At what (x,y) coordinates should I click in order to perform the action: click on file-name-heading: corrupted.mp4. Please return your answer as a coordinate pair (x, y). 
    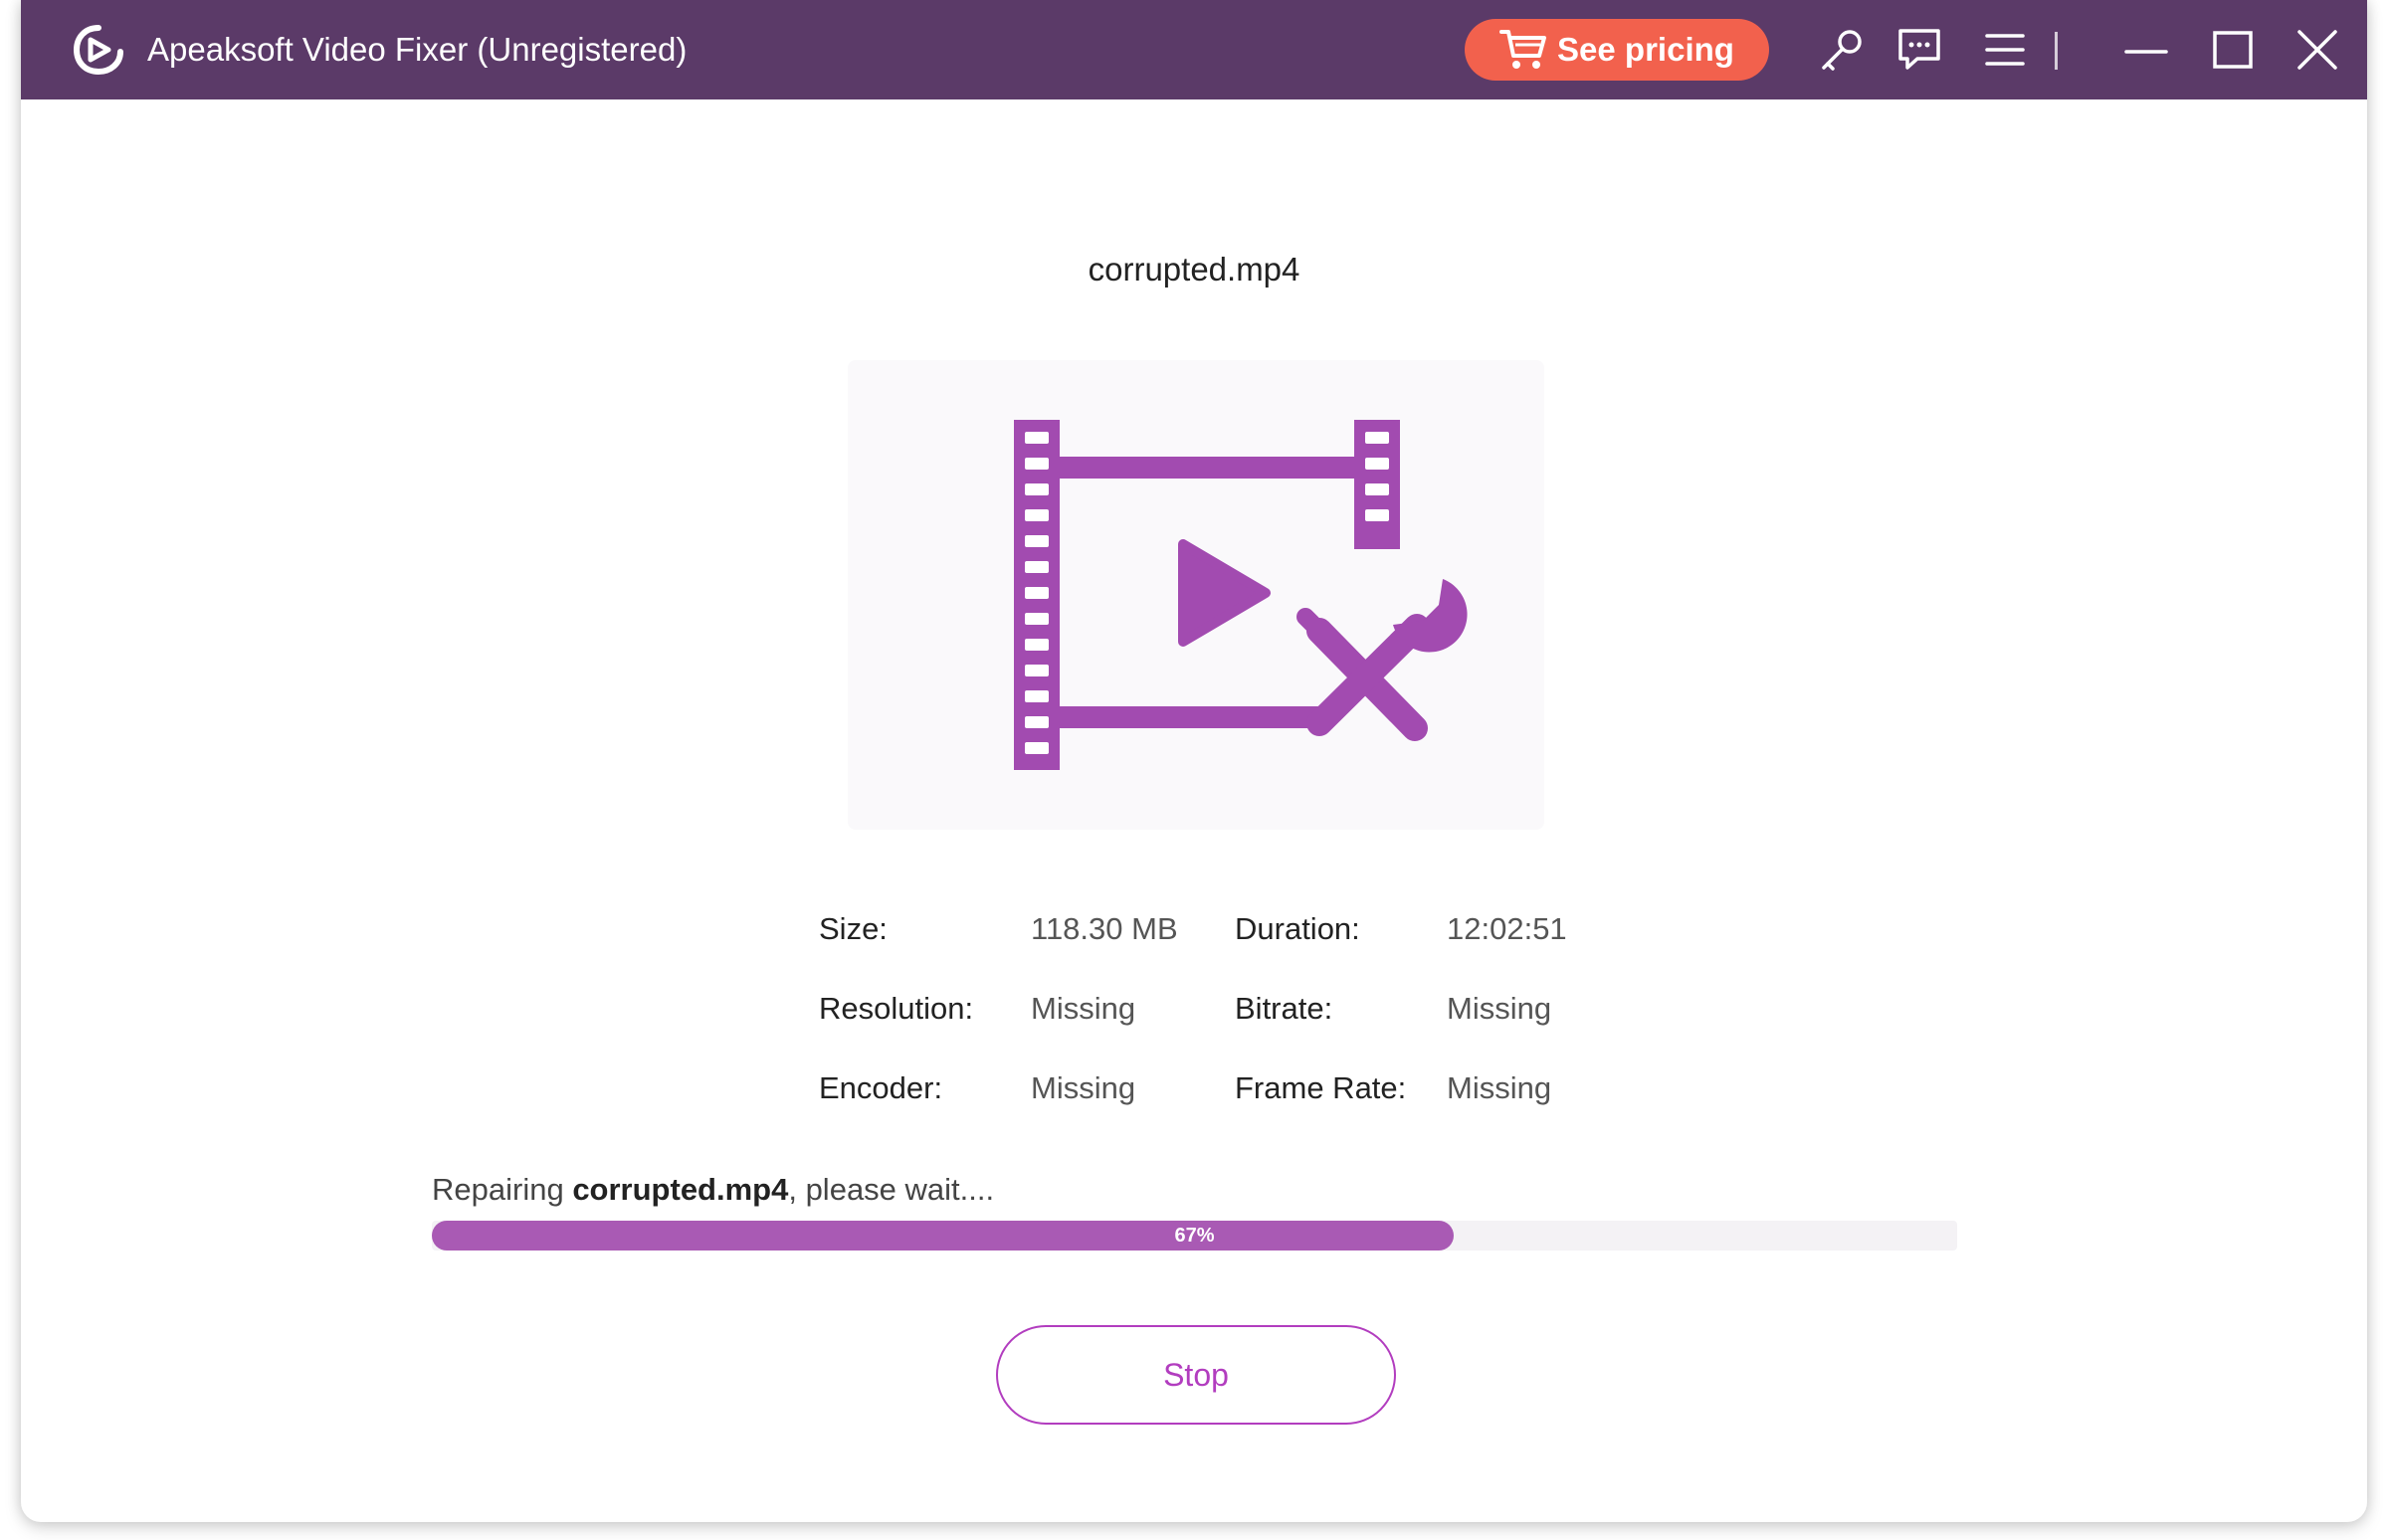
    Looking at the image, I should click on (1194, 269).